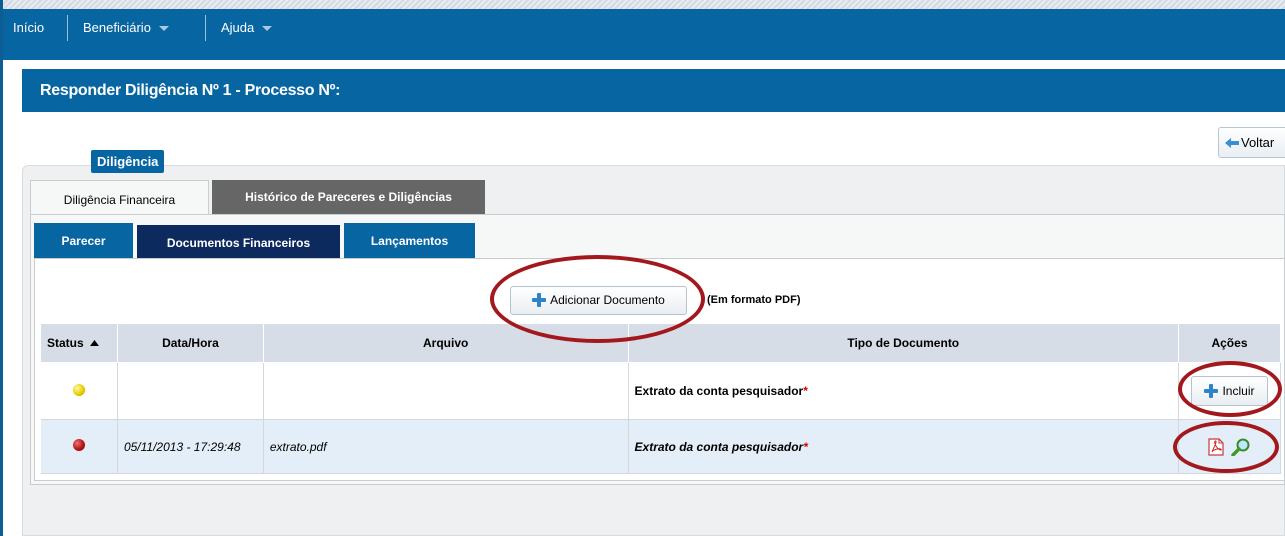 The image size is (1285, 536). I want to click on subtab-documentos-financeiros: Documentos Financeiros, so click(238, 243).